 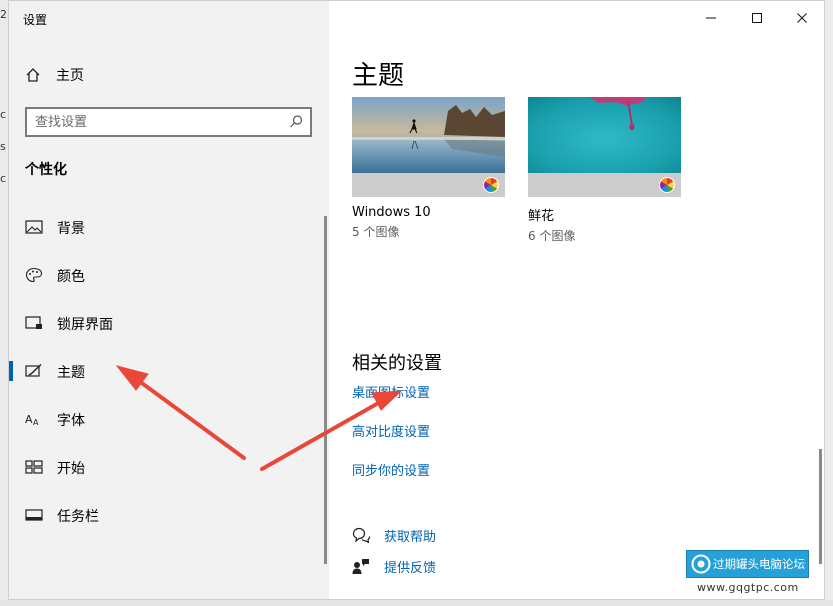 I want to click on help-chat-icon, so click(x=361, y=535).